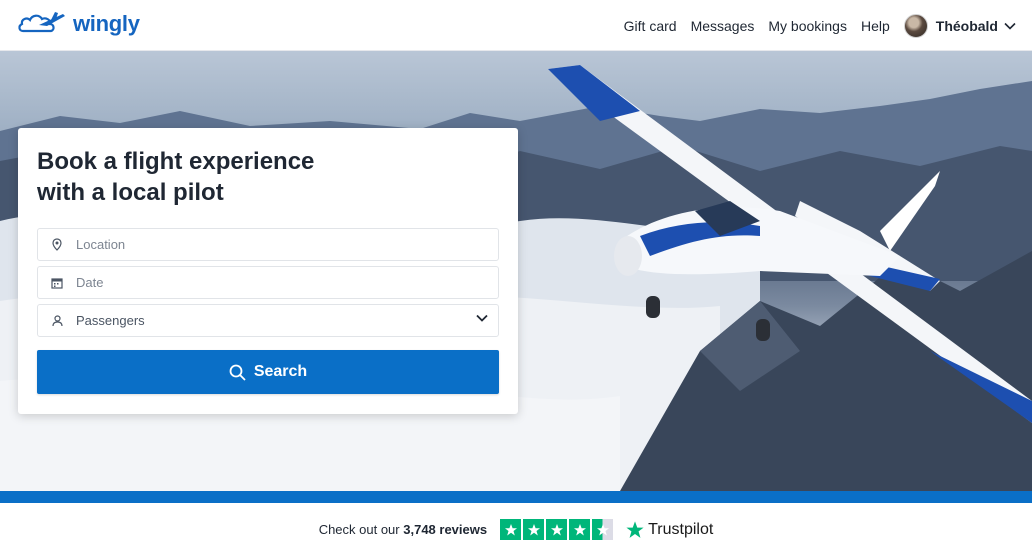 The image size is (1032, 556). Describe the element at coordinates (90, 282) in the screenshot. I see `date-placeholder: Date` at that location.